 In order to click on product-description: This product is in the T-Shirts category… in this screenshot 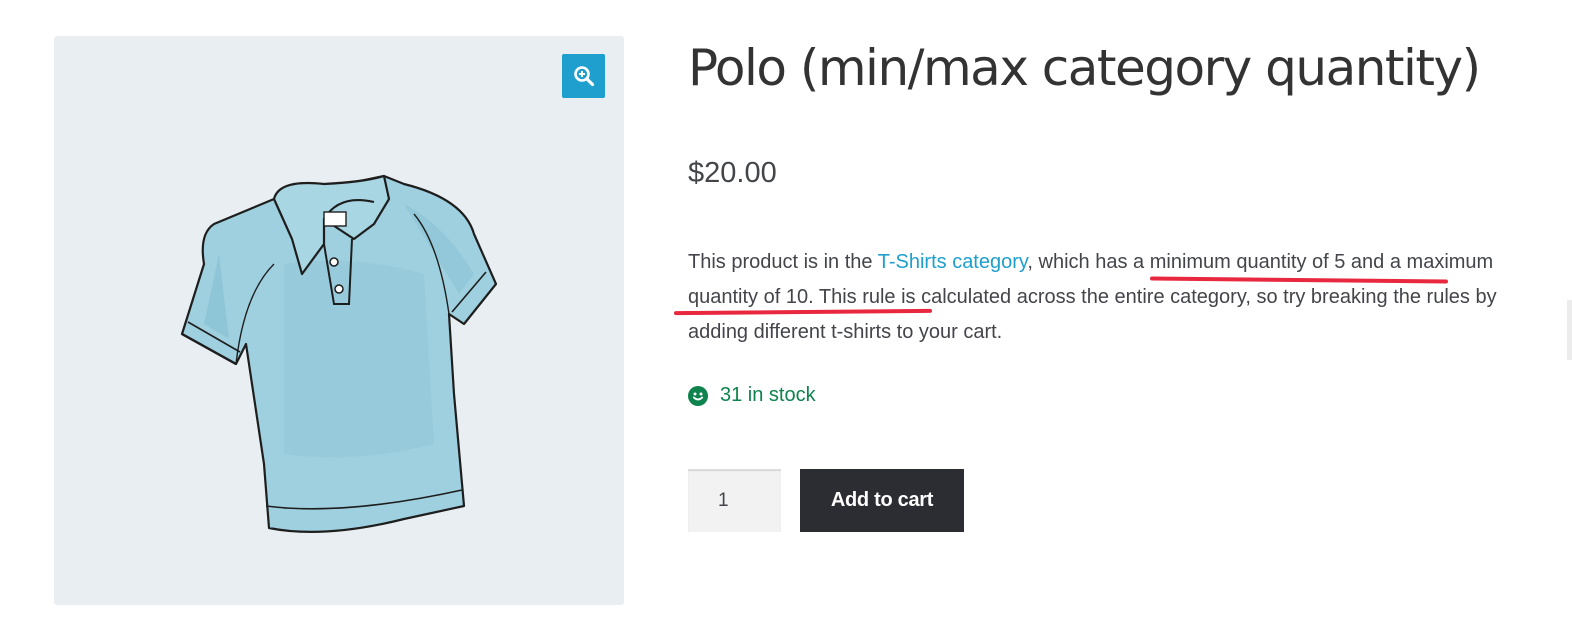, I will do `click(1108, 297)`.